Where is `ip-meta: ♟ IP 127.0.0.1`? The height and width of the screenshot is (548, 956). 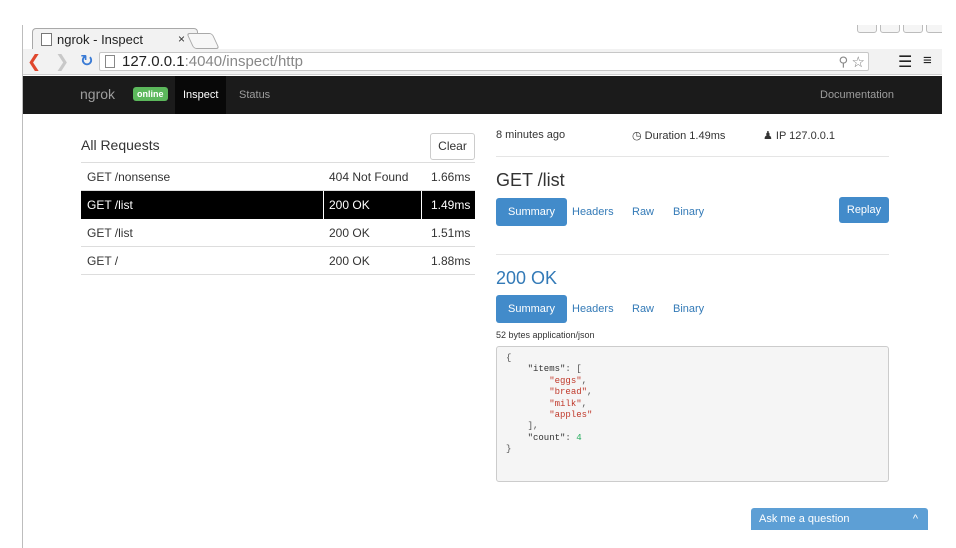
ip-meta: ♟ IP 127.0.0.1 is located at coordinates (799, 136).